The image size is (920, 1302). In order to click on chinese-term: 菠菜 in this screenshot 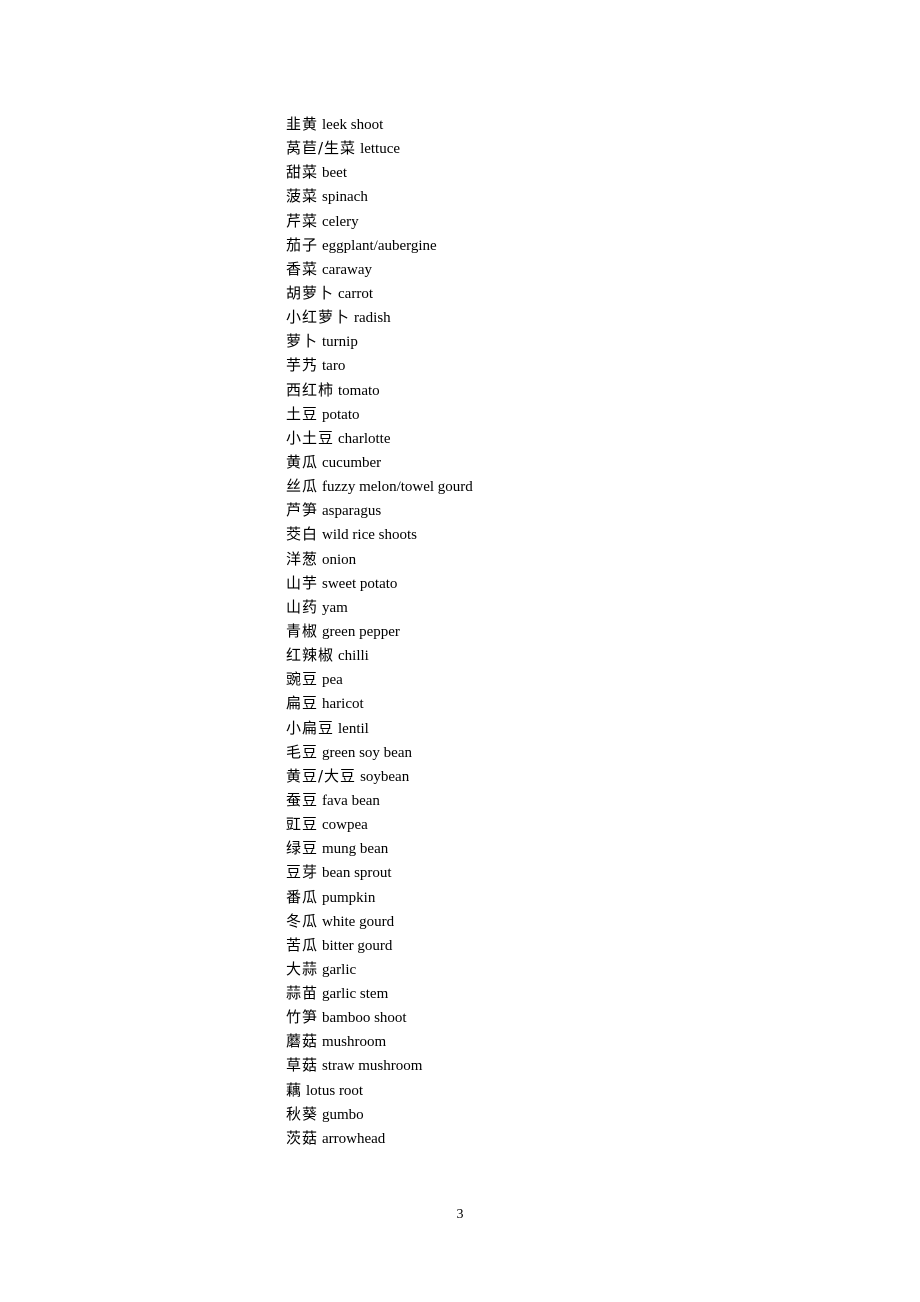, I will do `click(302, 196)`.